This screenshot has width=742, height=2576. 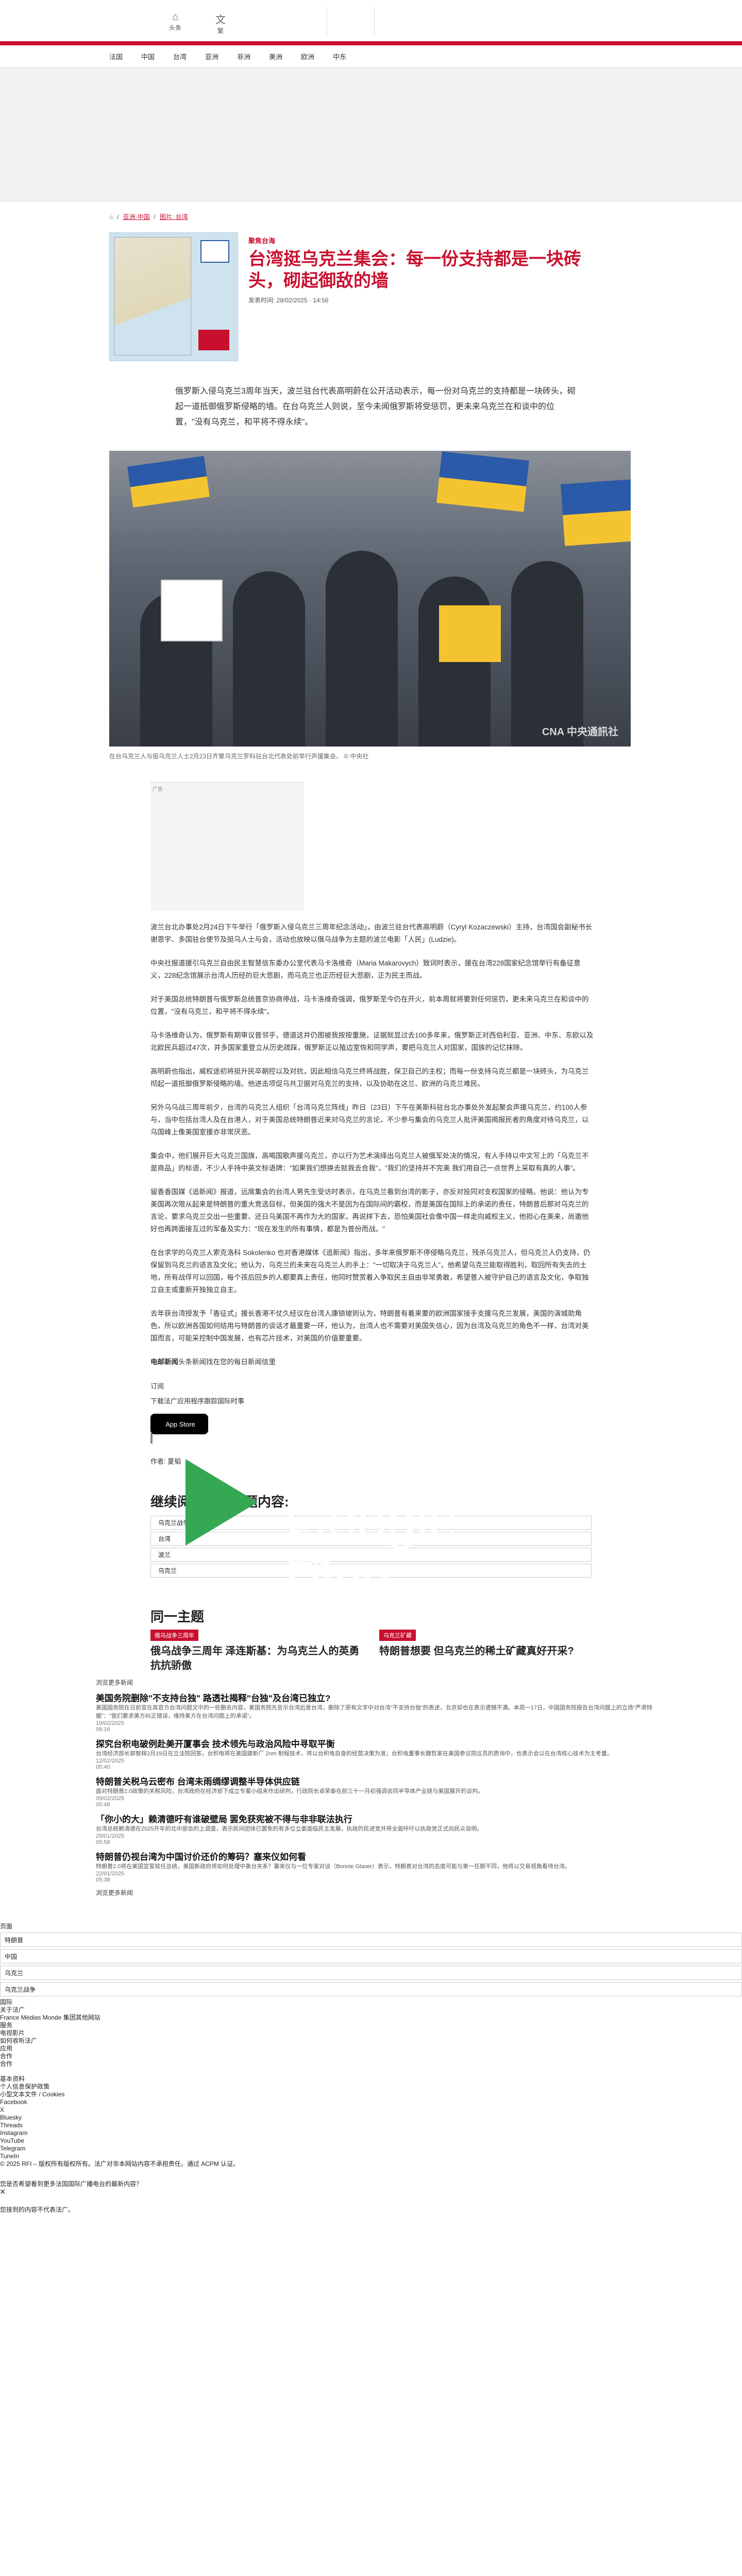 What do you see at coordinates (148, 56) in the screenshot?
I see `nav-item-china: 中国` at bounding box center [148, 56].